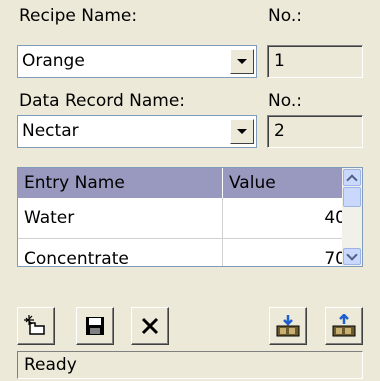  What do you see at coordinates (53, 61) in the screenshot?
I see `recipe-name-value: Orange` at bounding box center [53, 61].